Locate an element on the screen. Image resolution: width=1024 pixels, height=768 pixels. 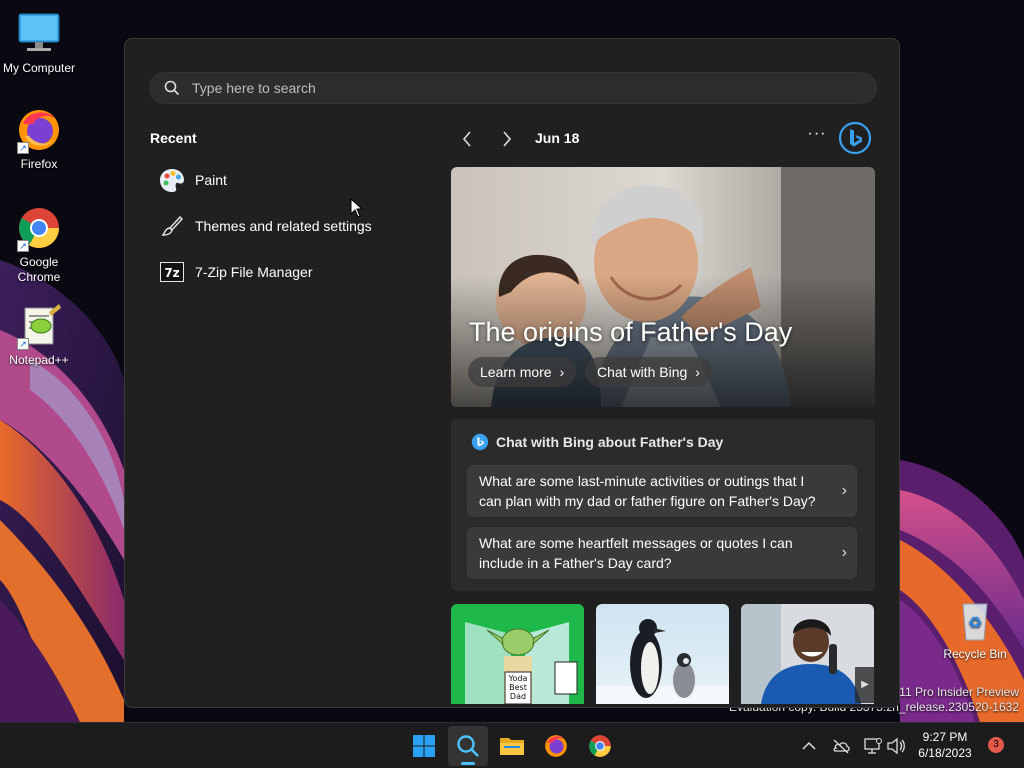
chevron-left-icon is located at coordinates (466, 139).